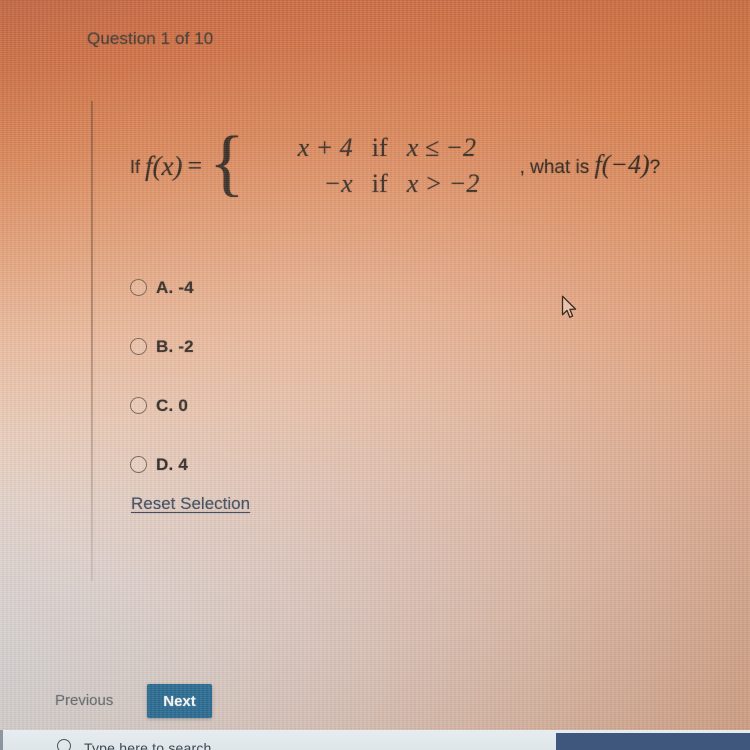  What do you see at coordinates (164, 165) in the screenshot?
I see `equation-function-name: f(x)` at bounding box center [164, 165].